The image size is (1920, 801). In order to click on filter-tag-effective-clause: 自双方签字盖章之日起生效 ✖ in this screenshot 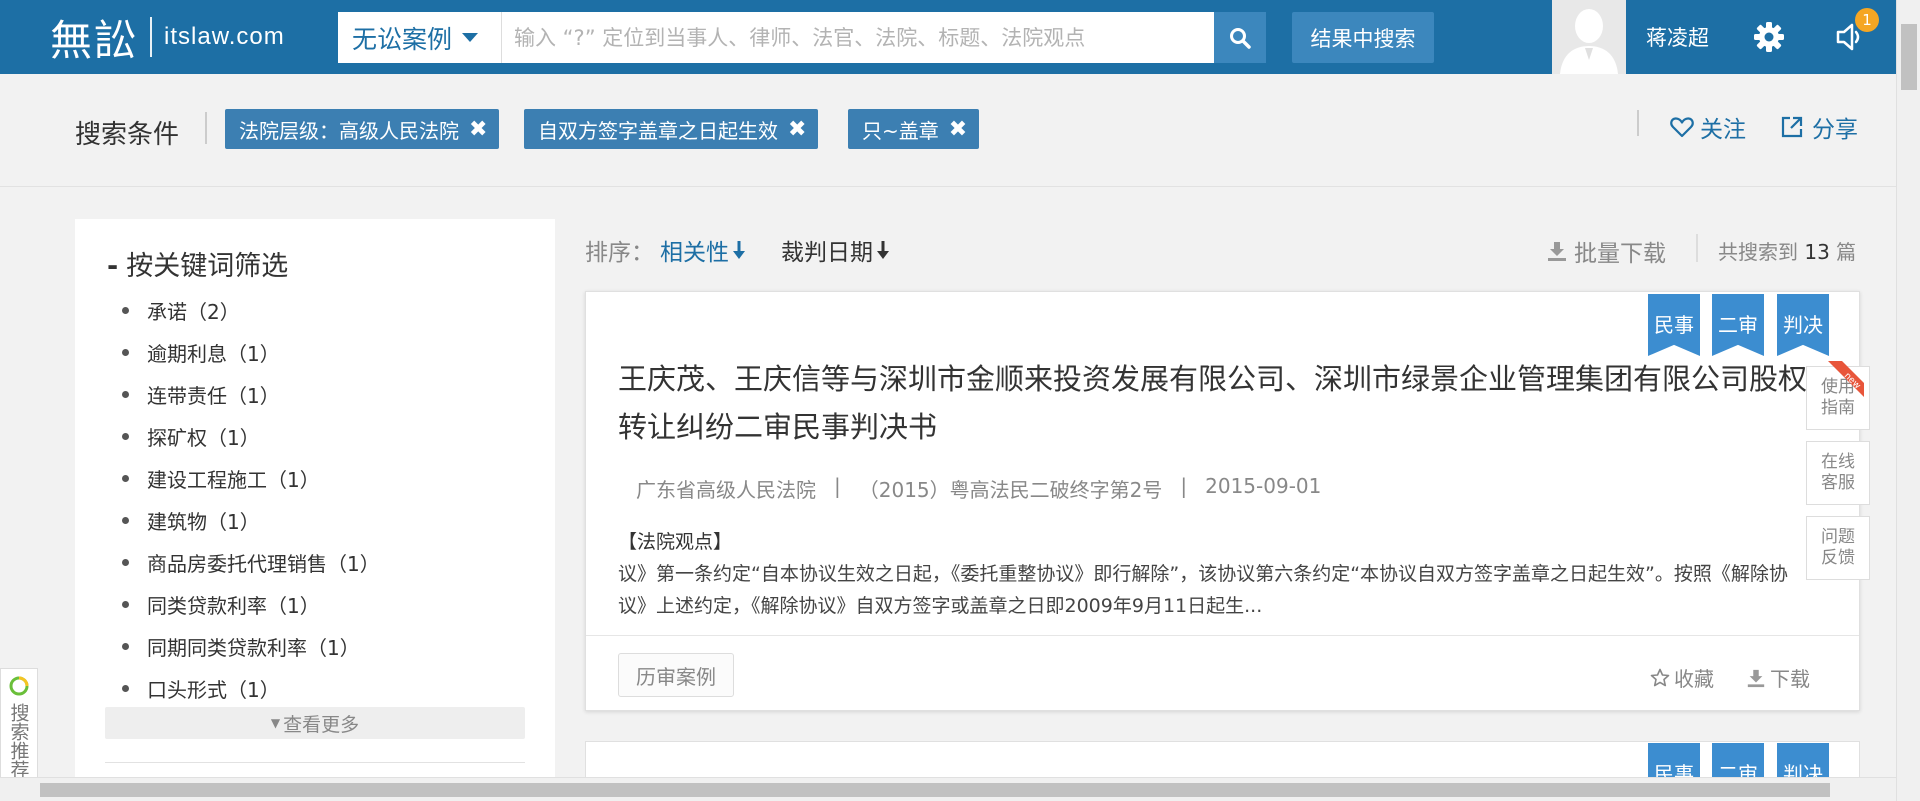, I will do `click(671, 129)`.